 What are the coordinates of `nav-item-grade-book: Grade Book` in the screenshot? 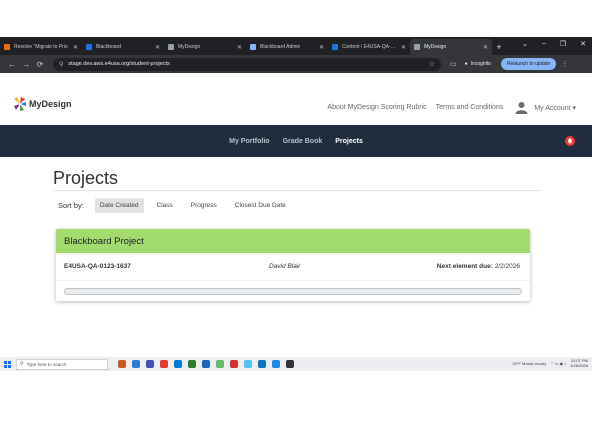 It's located at (303, 141).